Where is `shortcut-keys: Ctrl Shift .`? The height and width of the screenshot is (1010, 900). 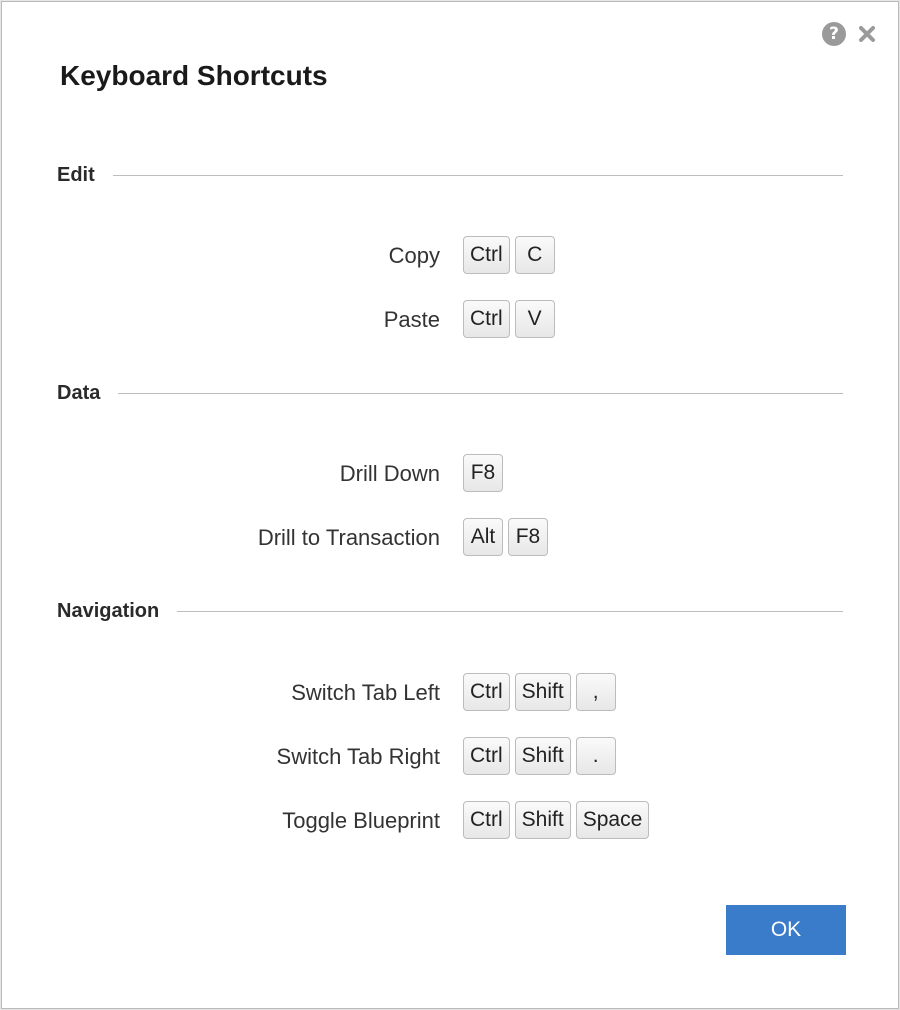
shortcut-keys: Ctrl Shift . is located at coordinates (539, 756).